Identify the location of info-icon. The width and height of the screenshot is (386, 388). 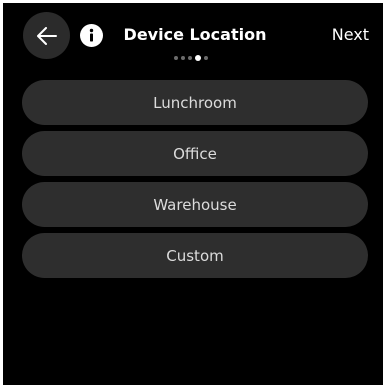
(91, 35).